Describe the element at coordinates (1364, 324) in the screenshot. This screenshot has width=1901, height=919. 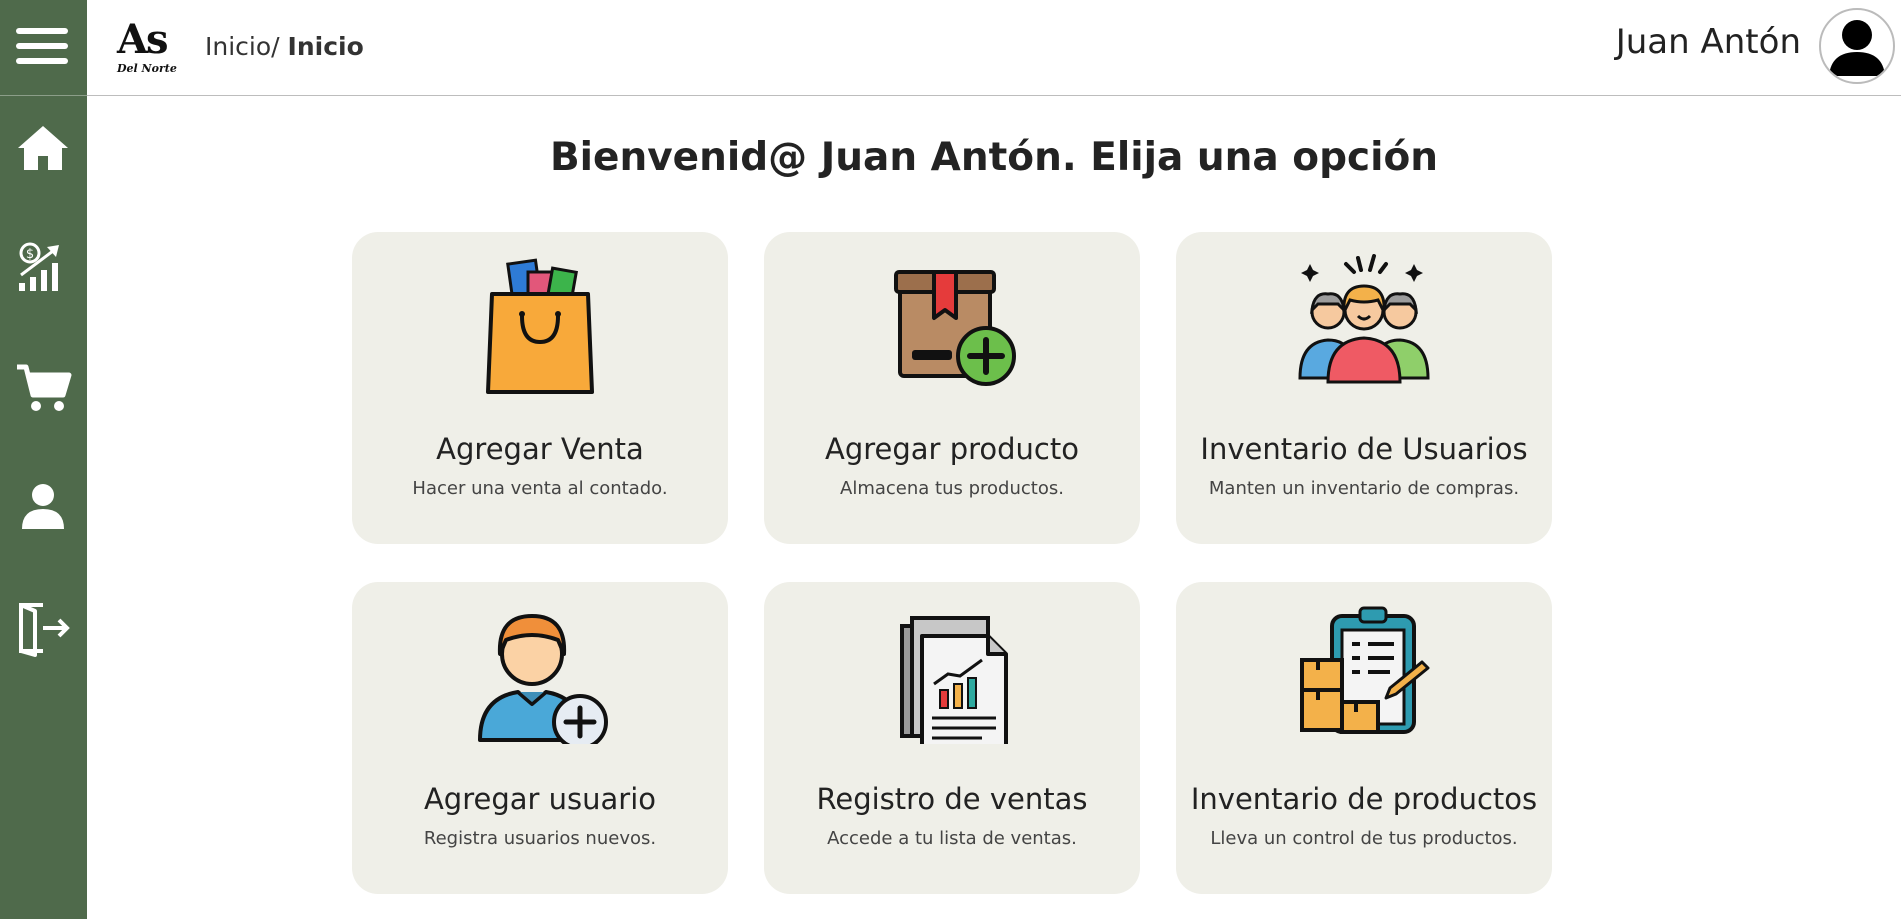
I see `people-group-icon` at that location.